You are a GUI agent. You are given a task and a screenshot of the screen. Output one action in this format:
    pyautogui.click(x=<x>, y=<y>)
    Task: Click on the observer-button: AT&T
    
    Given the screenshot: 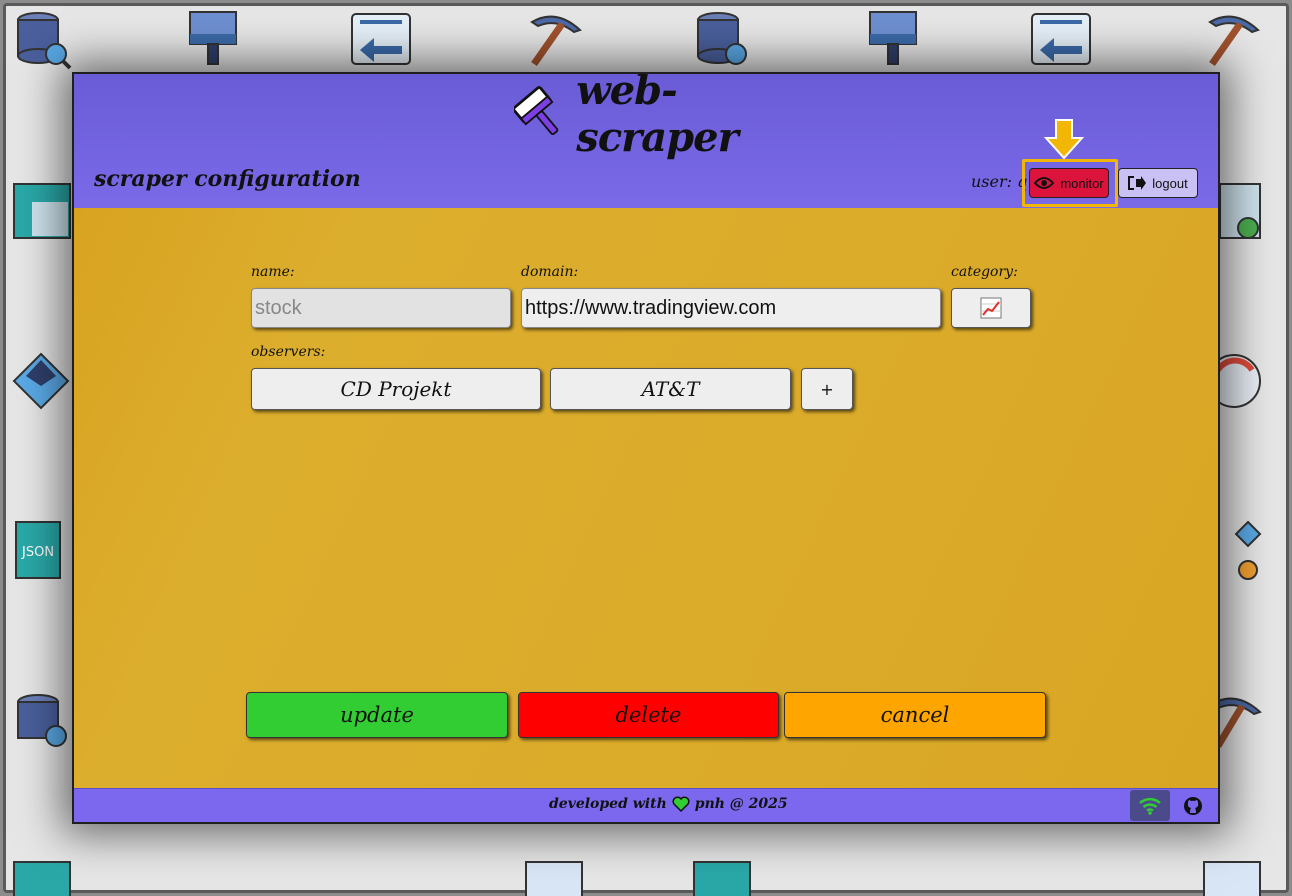 What is the action you would take?
    pyautogui.click(x=670, y=389)
    